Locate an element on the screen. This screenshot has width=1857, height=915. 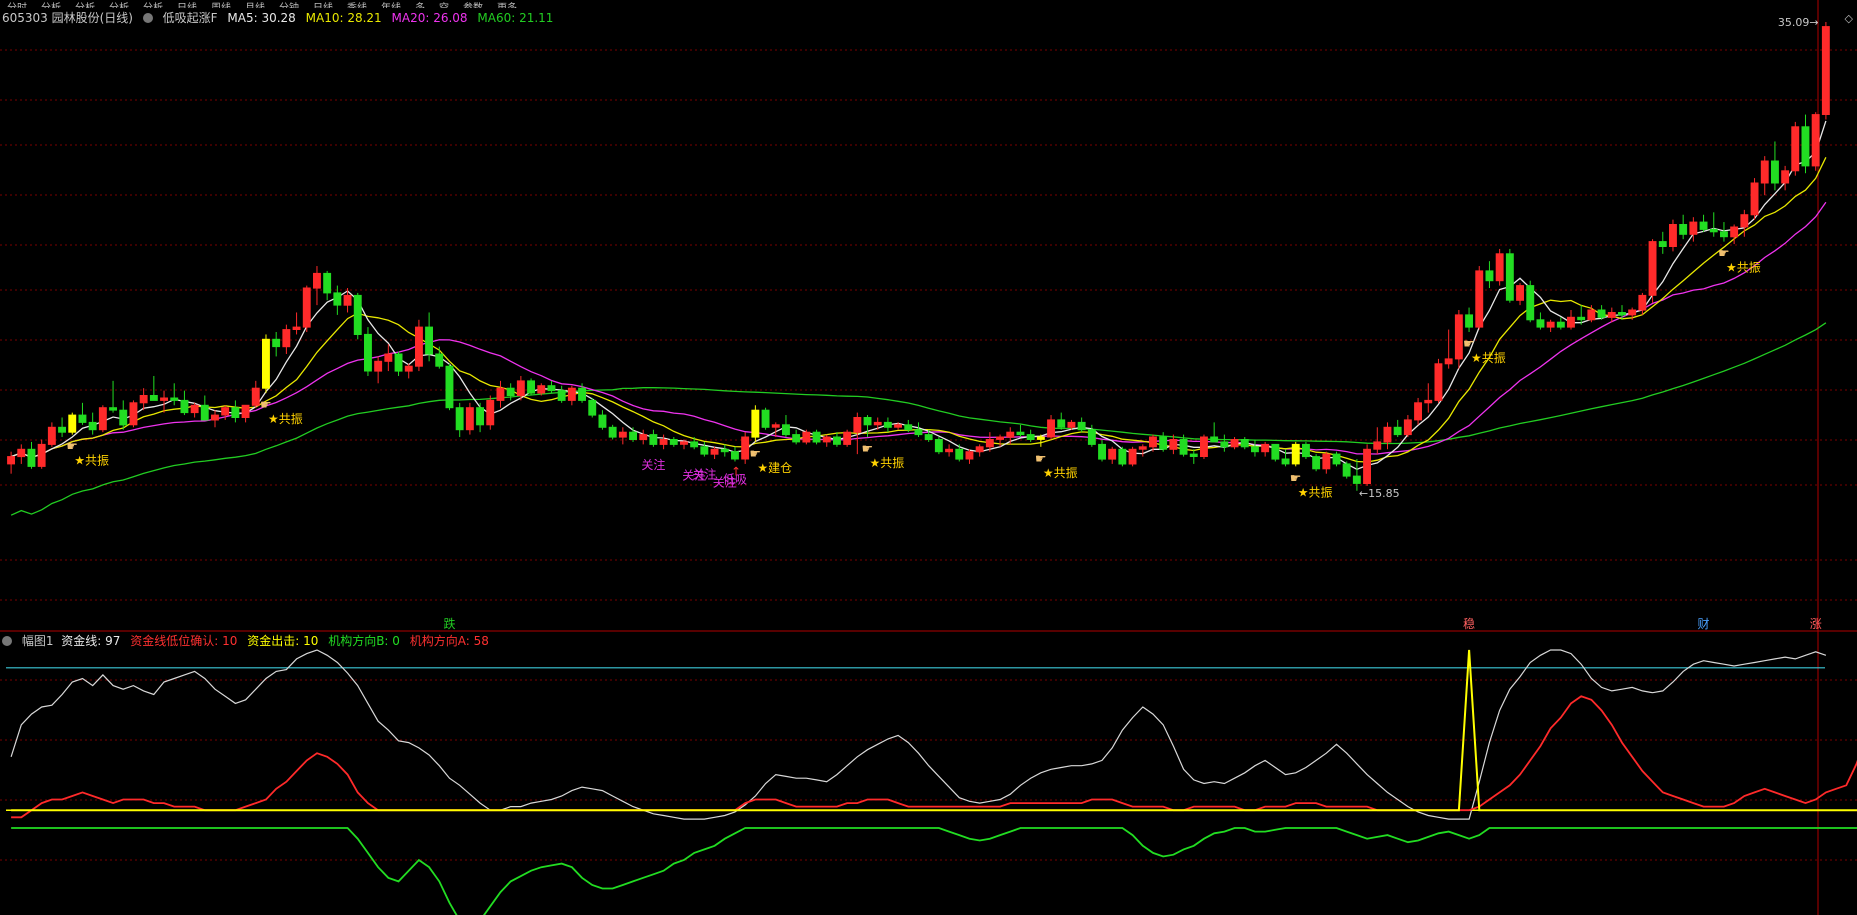
low-price-label: ←15.85 is located at coordinates (1379, 493).